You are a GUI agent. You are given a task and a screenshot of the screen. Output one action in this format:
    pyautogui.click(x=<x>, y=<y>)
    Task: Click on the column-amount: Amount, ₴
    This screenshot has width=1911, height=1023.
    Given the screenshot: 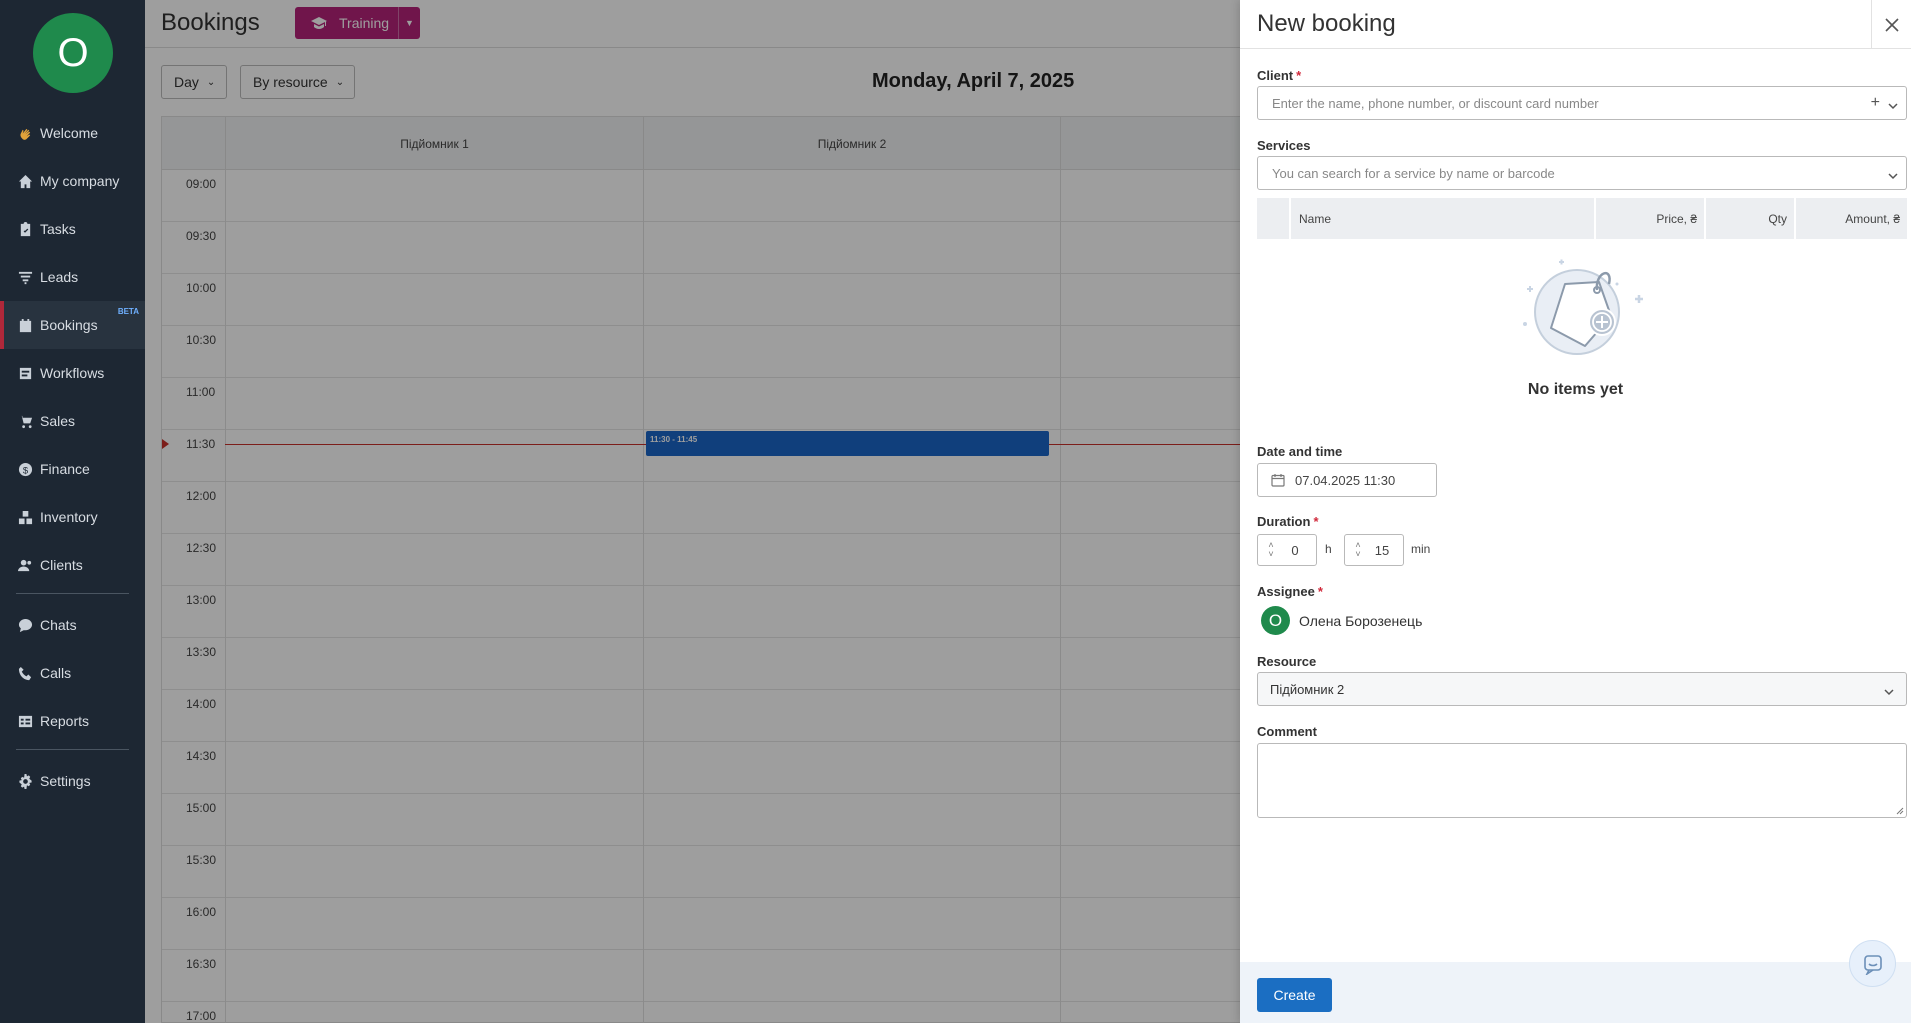 What is the action you would take?
    pyautogui.click(x=1850, y=218)
    